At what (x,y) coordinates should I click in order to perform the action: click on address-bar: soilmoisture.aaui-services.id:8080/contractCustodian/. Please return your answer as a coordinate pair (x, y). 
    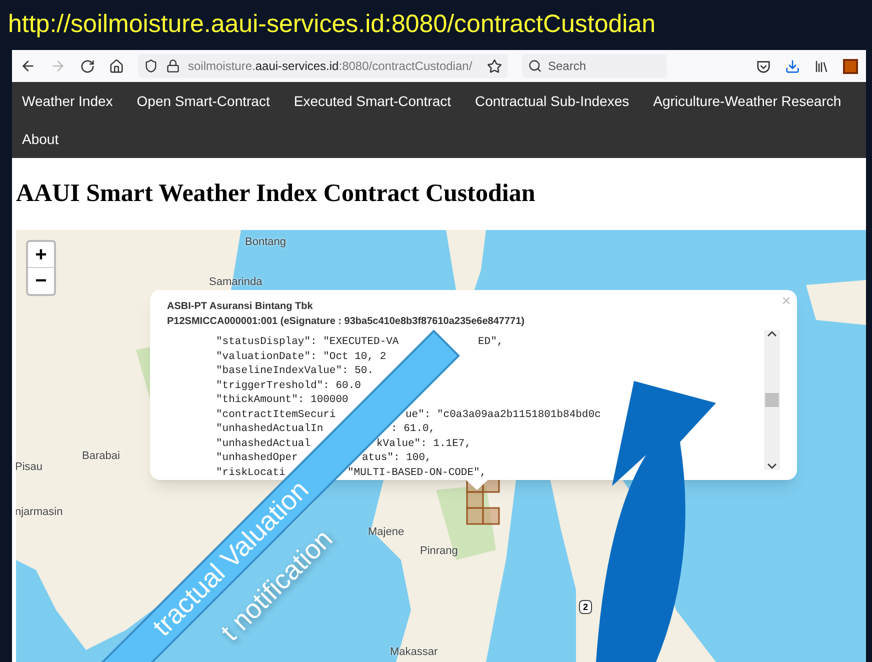
    Looking at the image, I should click on (323, 66).